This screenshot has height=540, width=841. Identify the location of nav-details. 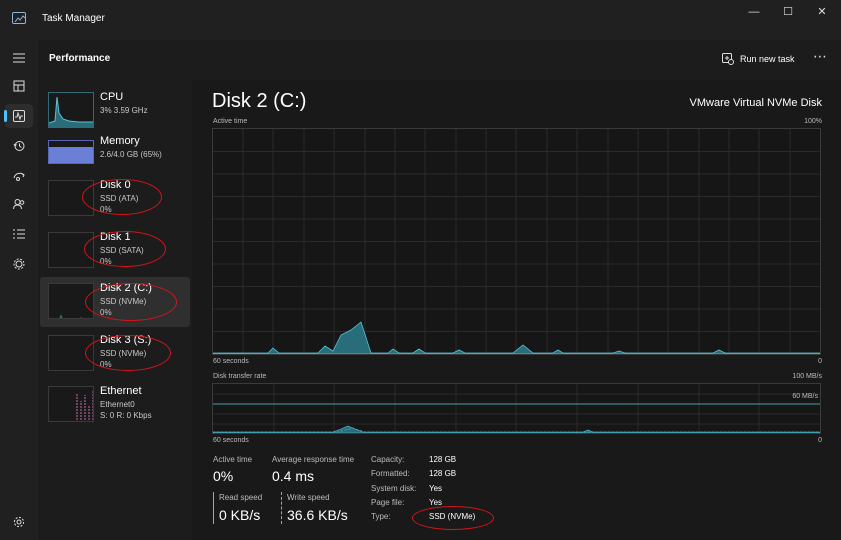
(19, 234).